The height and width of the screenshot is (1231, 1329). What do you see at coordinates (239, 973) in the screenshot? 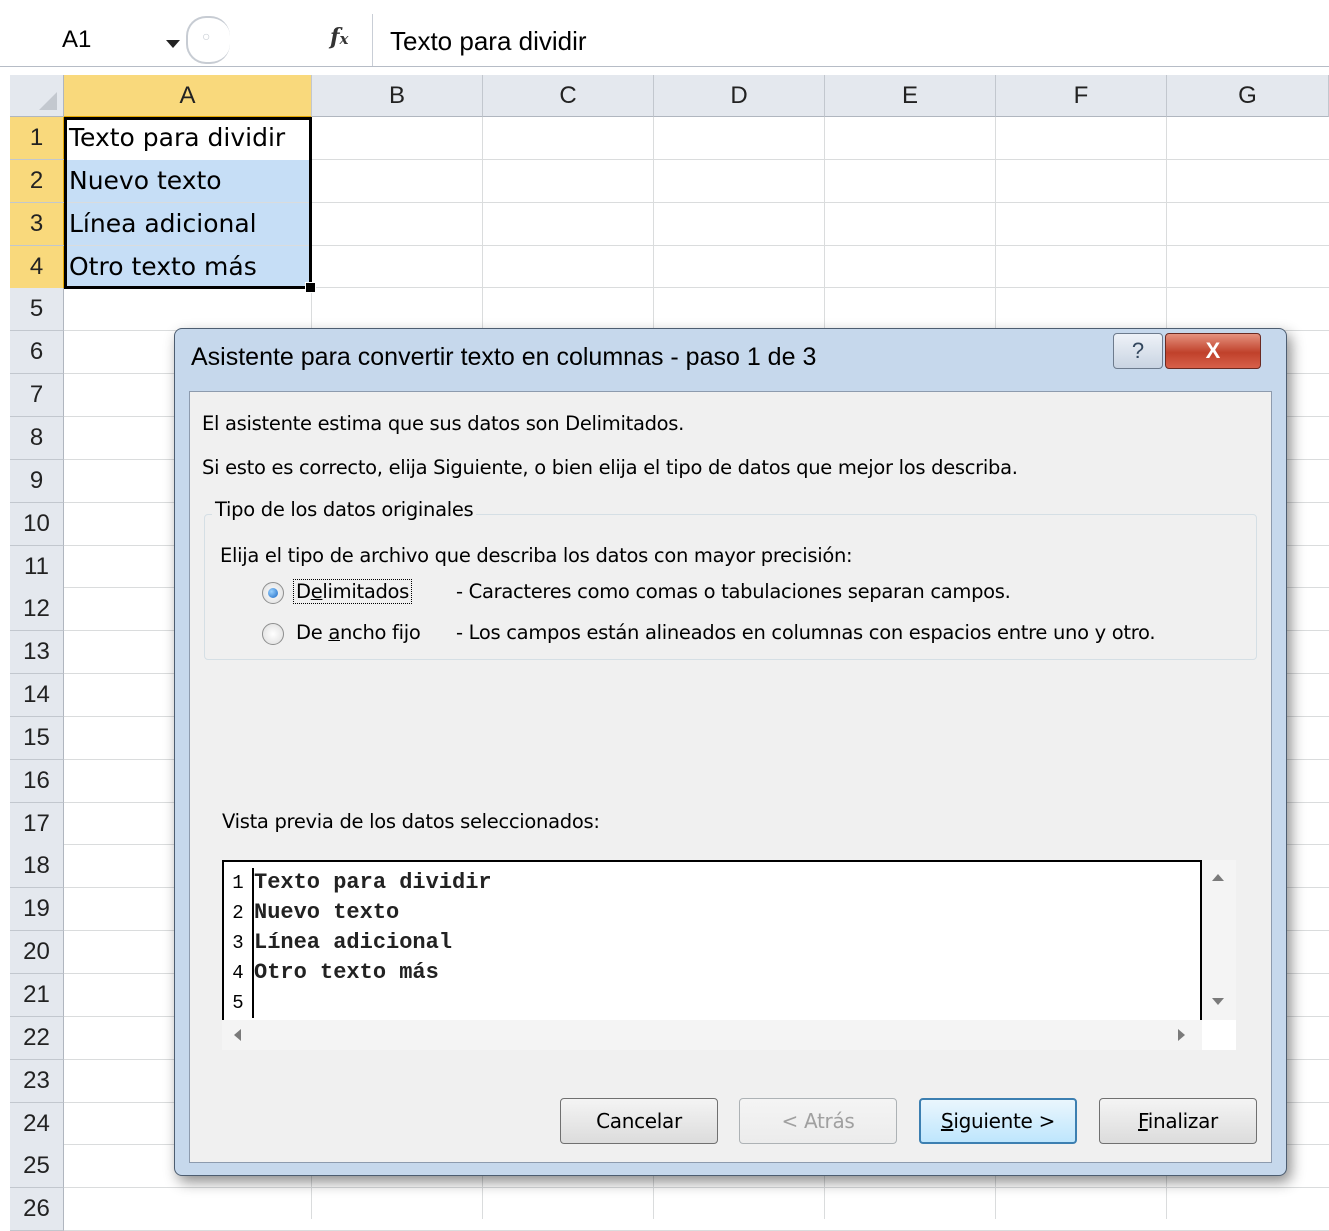
I see `preview-row-number: 4` at bounding box center [239, 973].